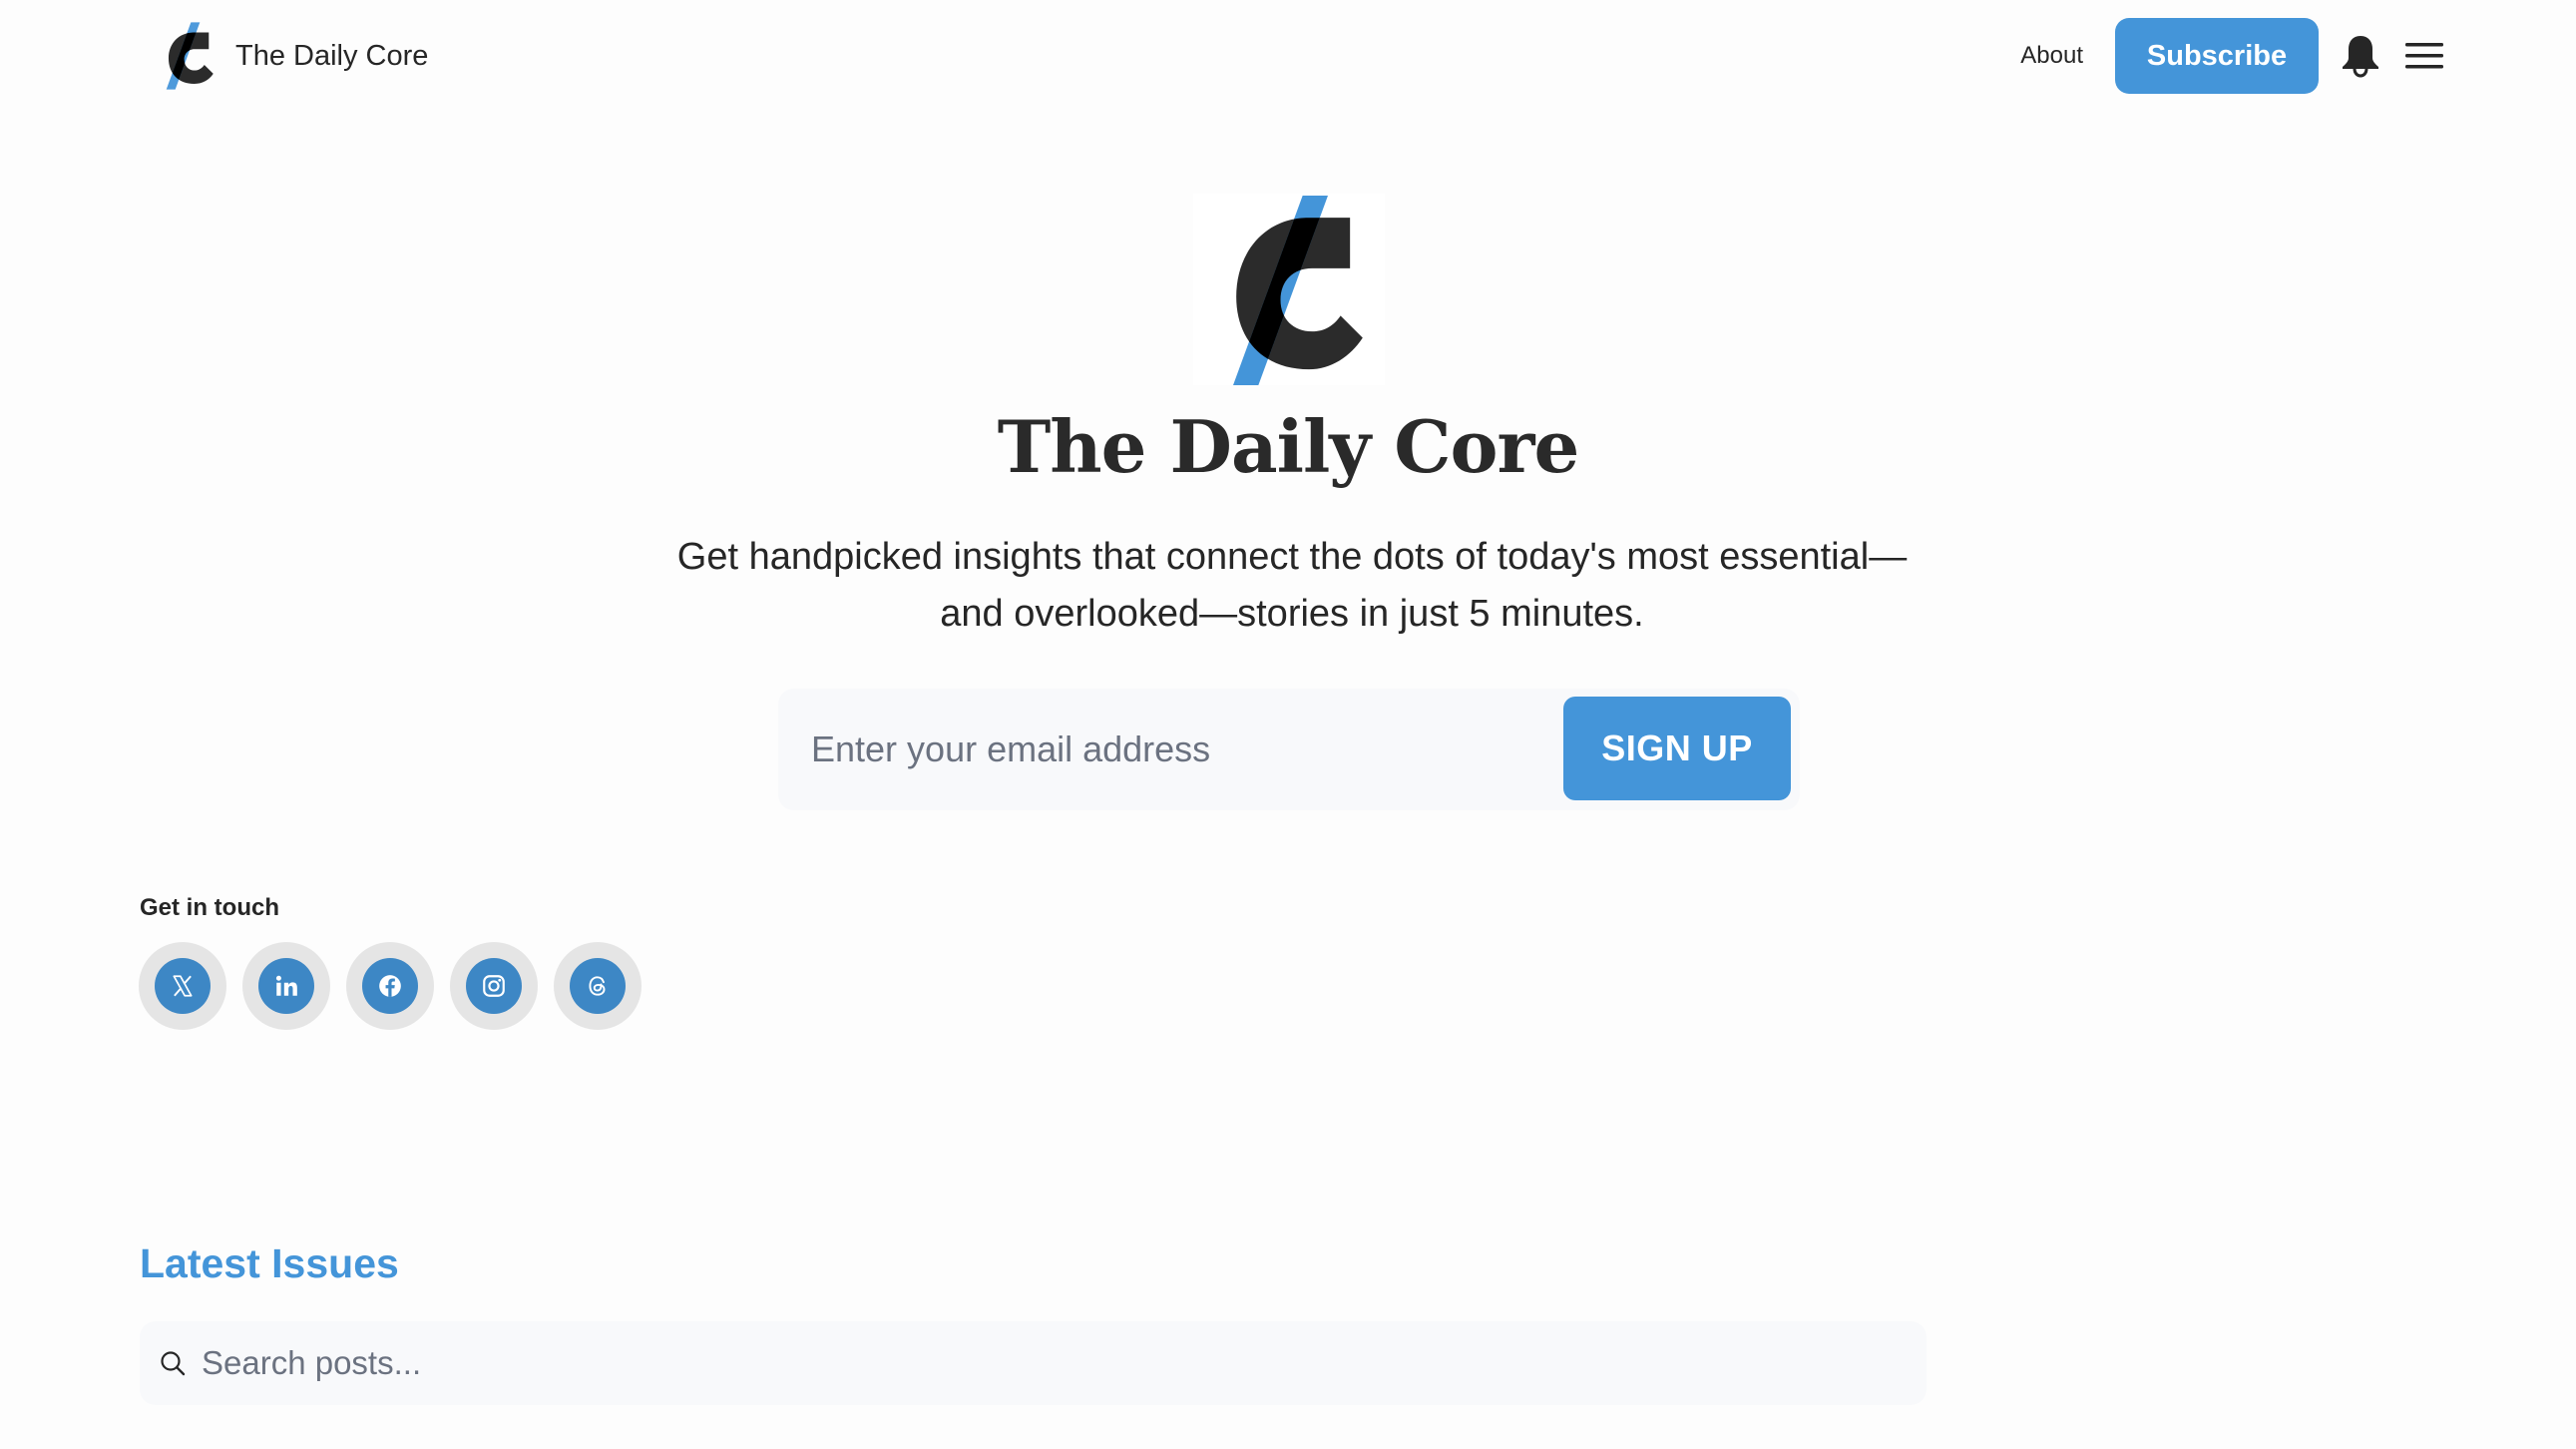  I want to click on social-link-instagram, so click(494, 986).